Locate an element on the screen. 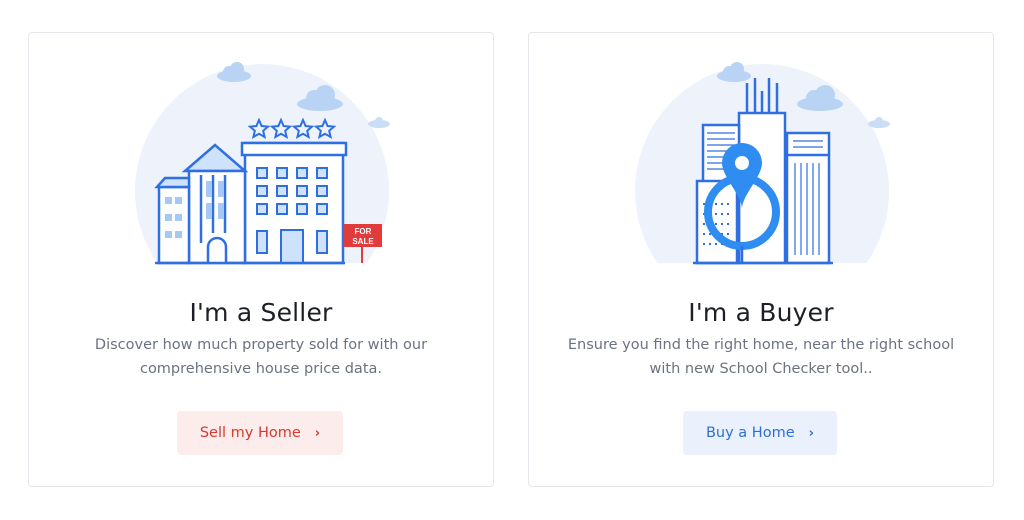 Image resolution: width=1024 pixels, height=520 pixels. right-building is located at coordinates (808, 198).